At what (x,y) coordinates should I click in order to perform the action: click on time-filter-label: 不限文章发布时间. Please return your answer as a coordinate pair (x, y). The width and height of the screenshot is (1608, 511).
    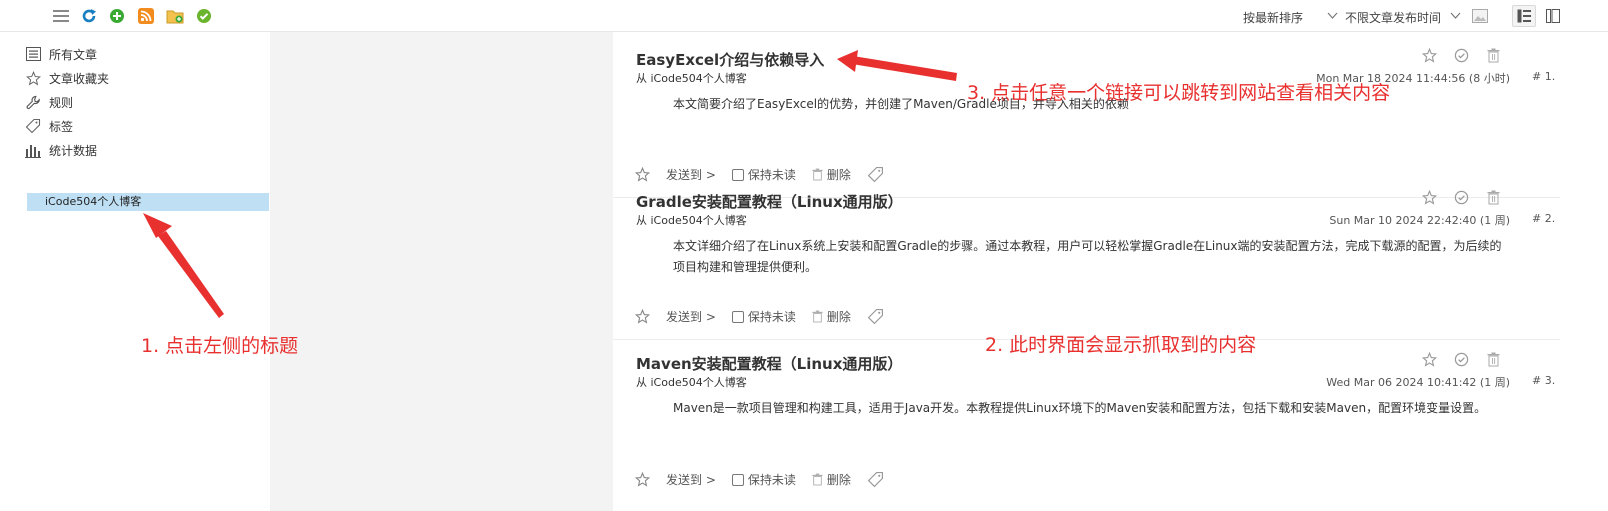
    Looking at the image, I should click on (1393, 17).